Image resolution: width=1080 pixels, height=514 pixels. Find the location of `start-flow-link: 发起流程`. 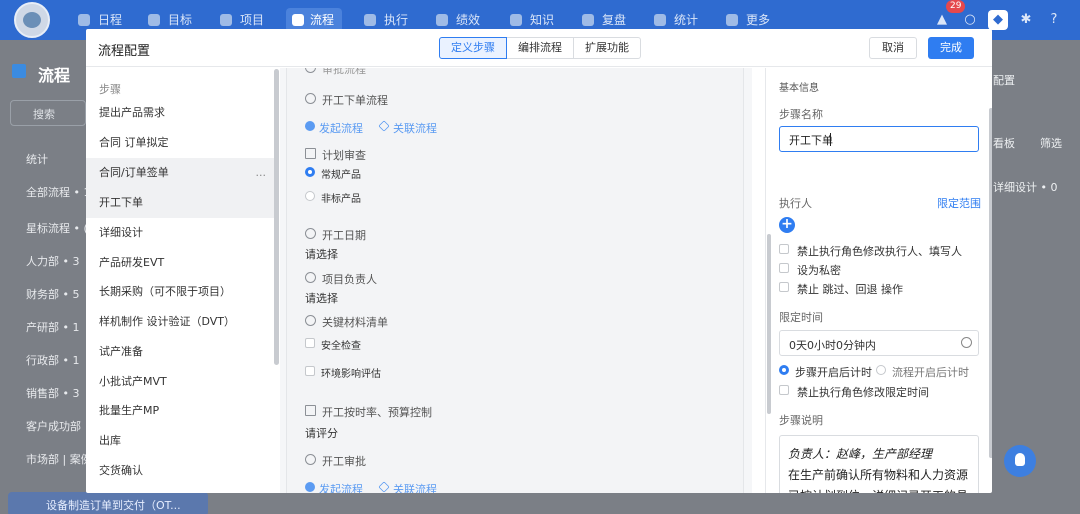

start-flow-link: 发起流程 is located at coordinates (334, 128).